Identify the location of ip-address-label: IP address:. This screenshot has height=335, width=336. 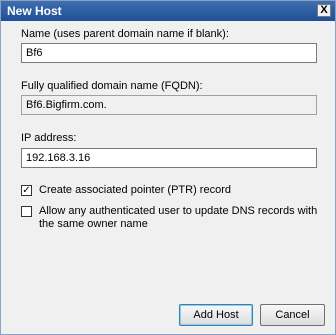
(49, 138).